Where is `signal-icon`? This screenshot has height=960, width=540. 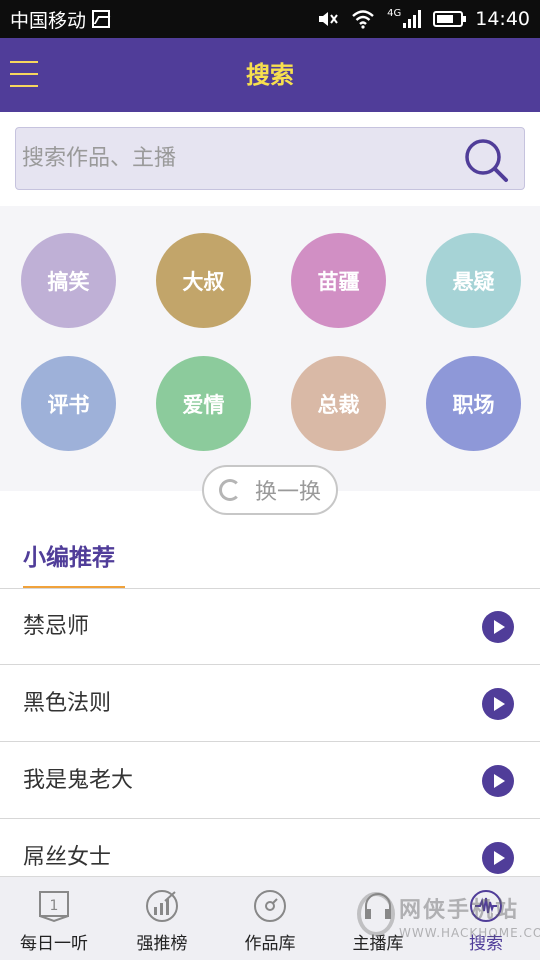
signal-icon is located at coordinates (412, 19).